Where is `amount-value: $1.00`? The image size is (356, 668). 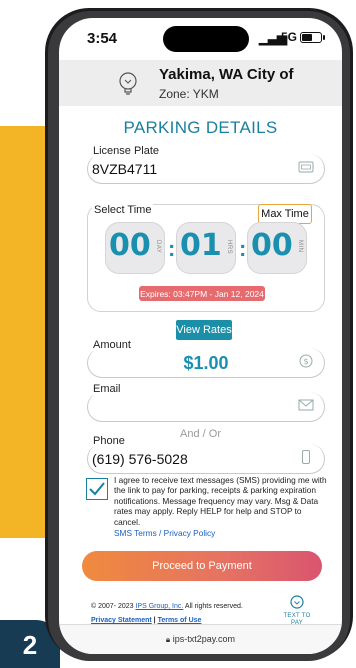
amount-value: $1.00 is located at coordinates (206, 363).